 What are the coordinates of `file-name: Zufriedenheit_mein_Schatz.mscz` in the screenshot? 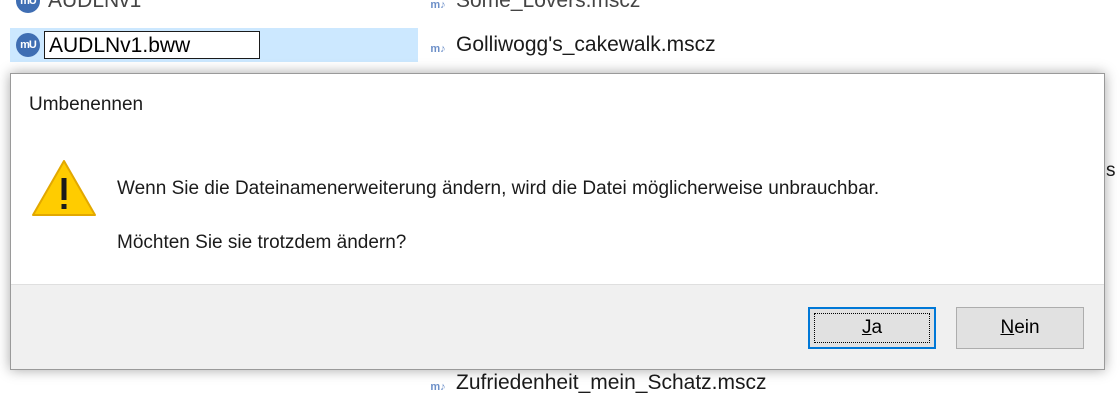 It's located at (611, 382).